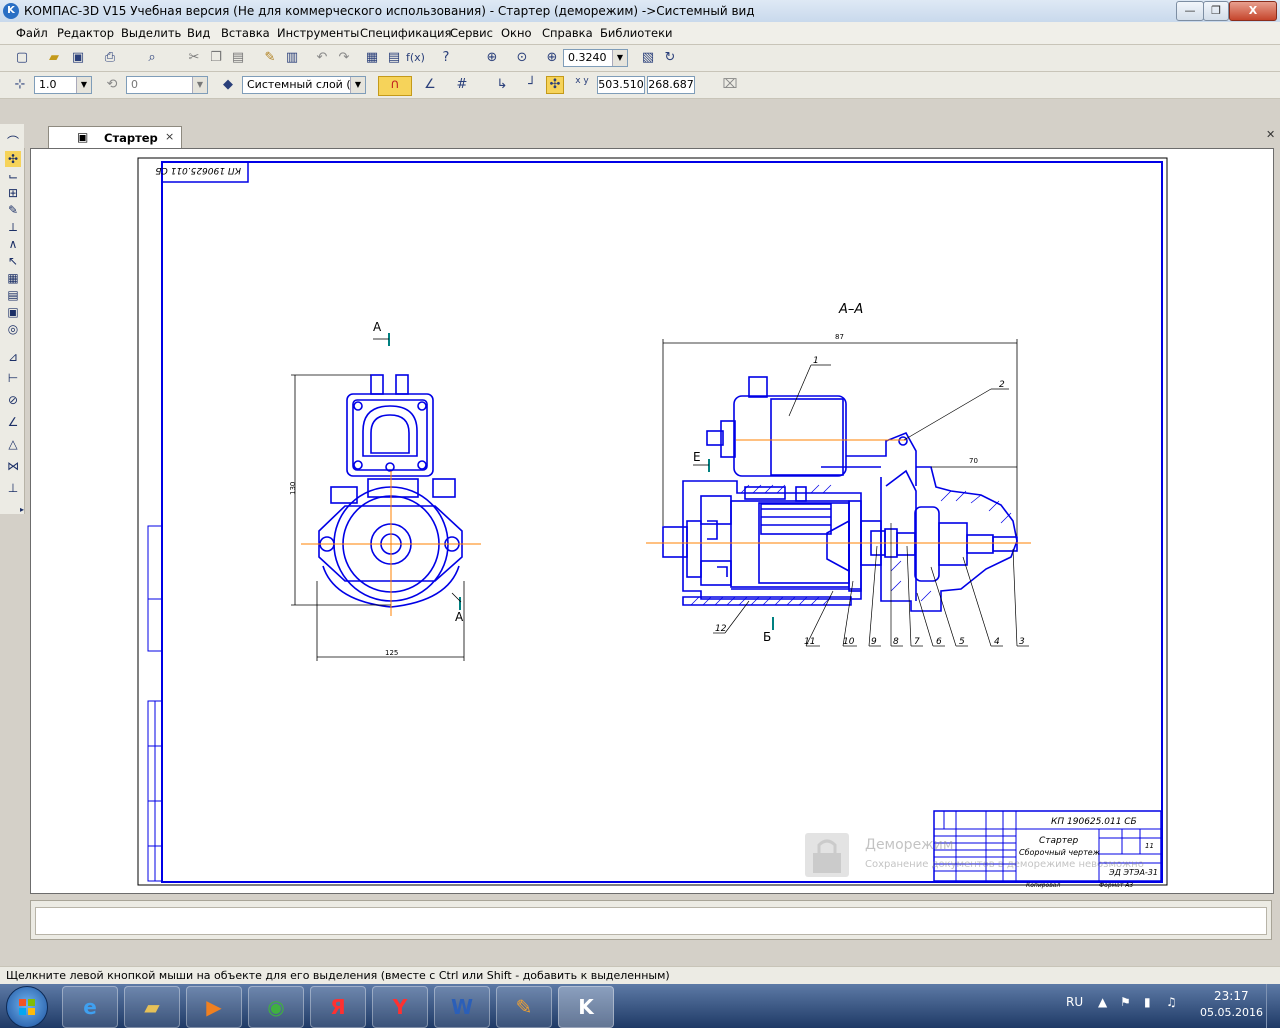 The height and width of the screenshot is (1028, 1280). What do you see at coordinates (115, 137) in the screenshot?
I see `tab-starter: ▣ Стартер ×` at bounding box center [115, 137].